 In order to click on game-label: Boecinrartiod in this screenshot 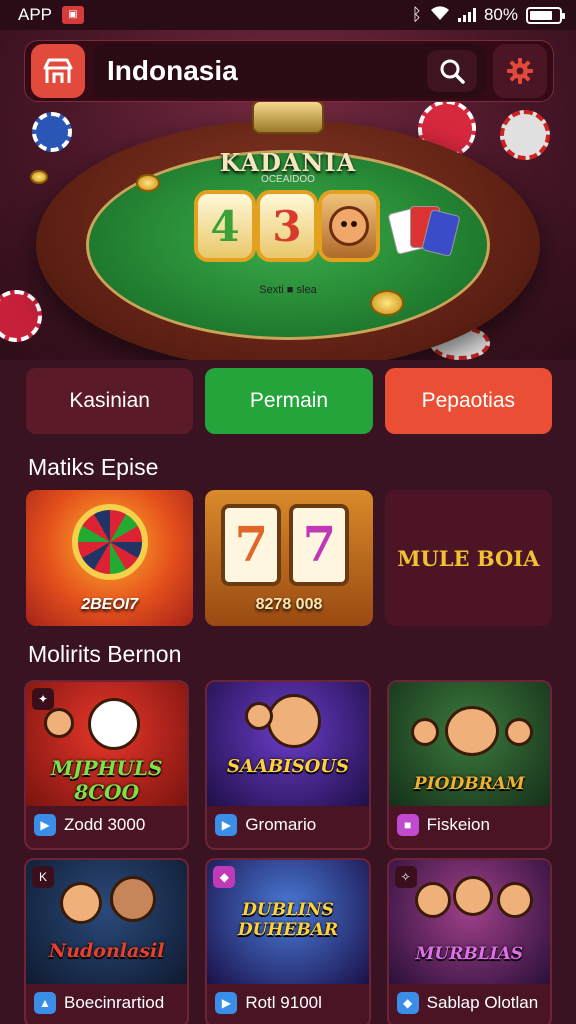, I will do `click(114, 1002)`.